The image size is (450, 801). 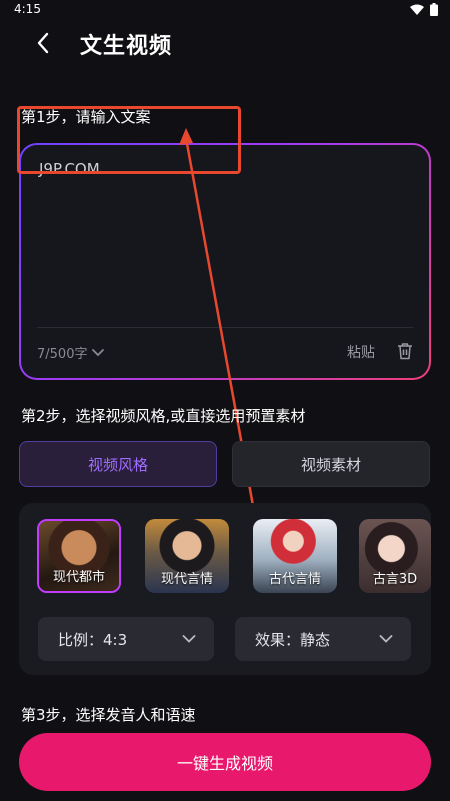 What do you see at coordinates (79, 556) in the screenshot?
I see `style-card-modern-city: 现代都市` at bounding box center [79, 556].